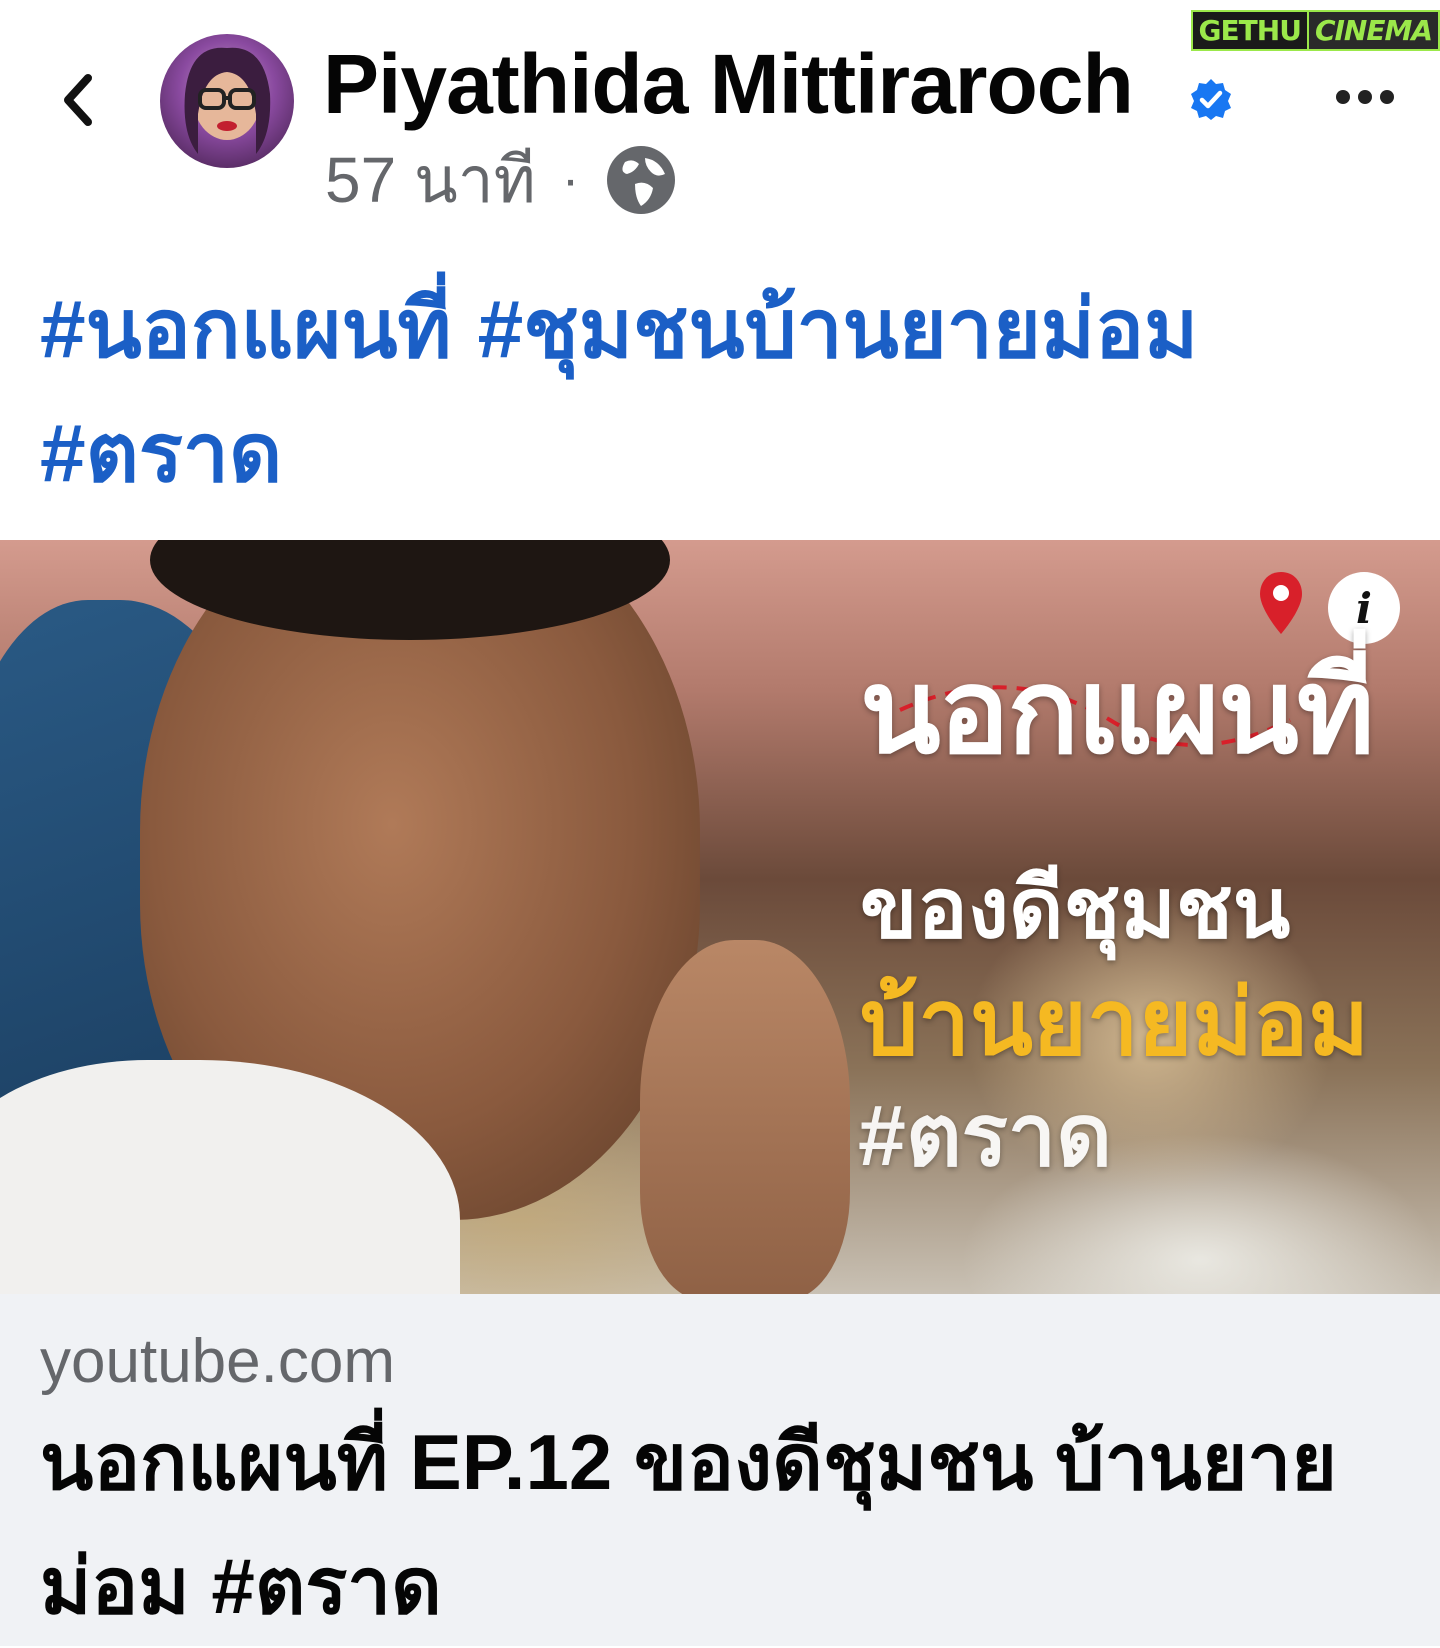  I want to click on post-header: Piyathida Mittiraroch 57 นาที ·, so click(720, 117).